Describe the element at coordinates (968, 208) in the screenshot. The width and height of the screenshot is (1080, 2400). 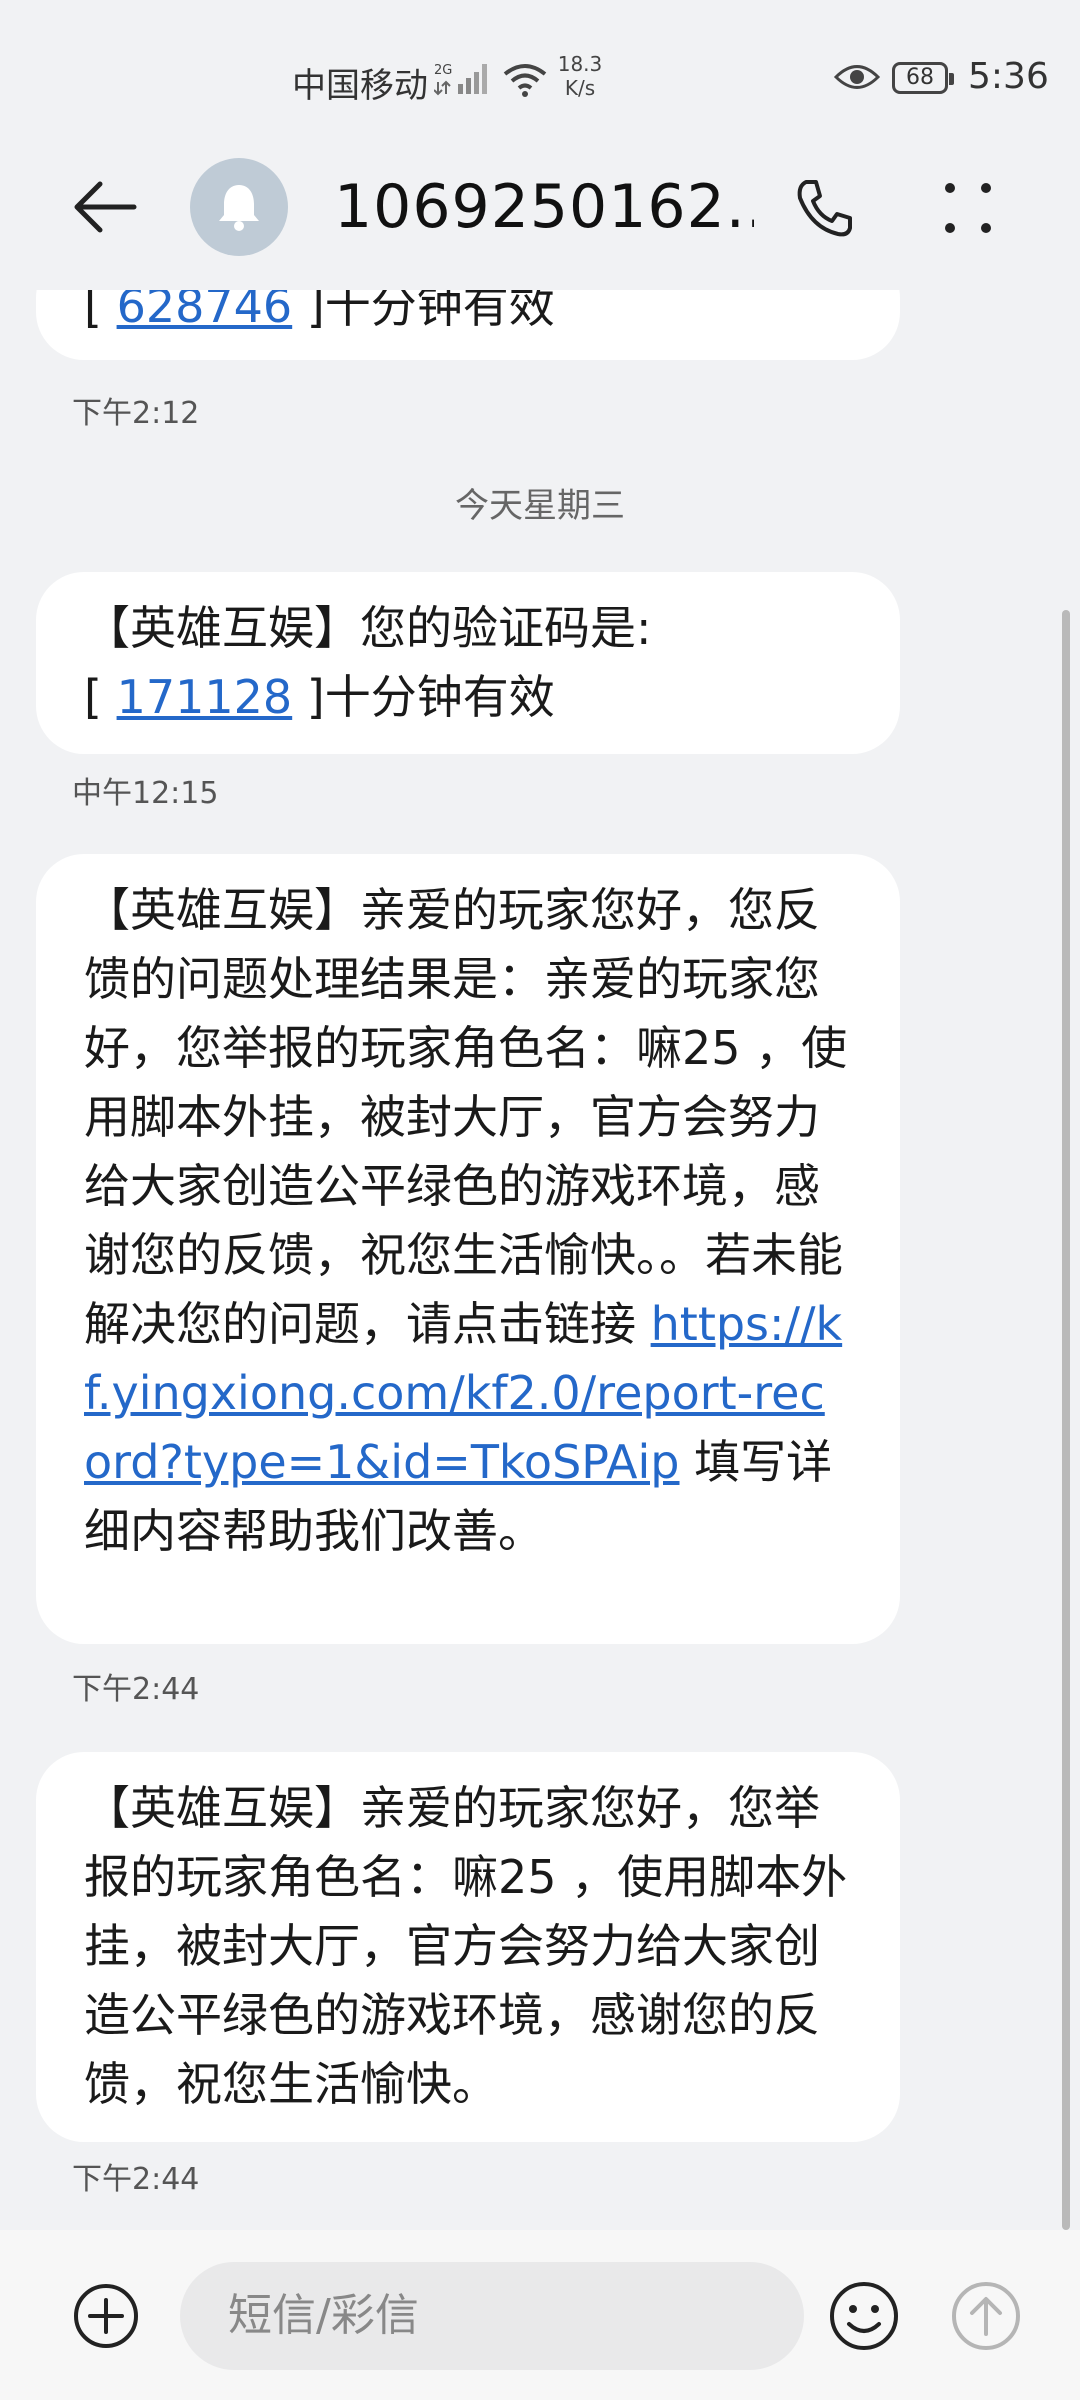
I see `more-icon` at that location.